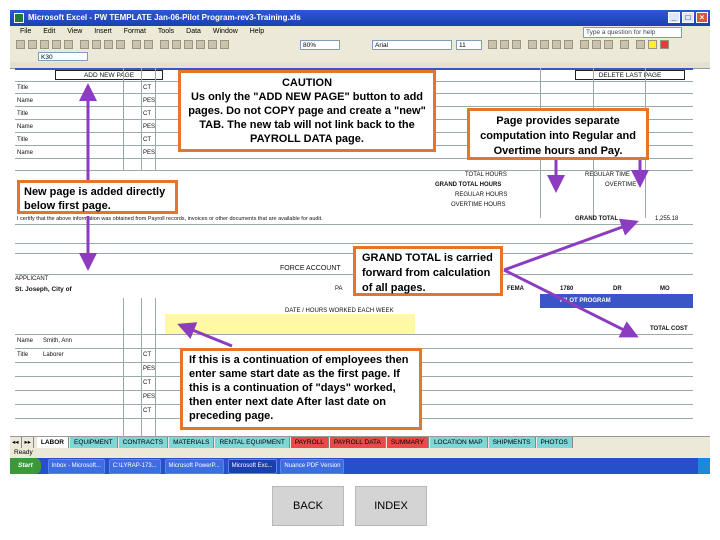 This screenshot has height=540, width=720. Describe the element at coordinates (571, 245) in the screenshot. I see `arrow-to-grand-total` at that location.